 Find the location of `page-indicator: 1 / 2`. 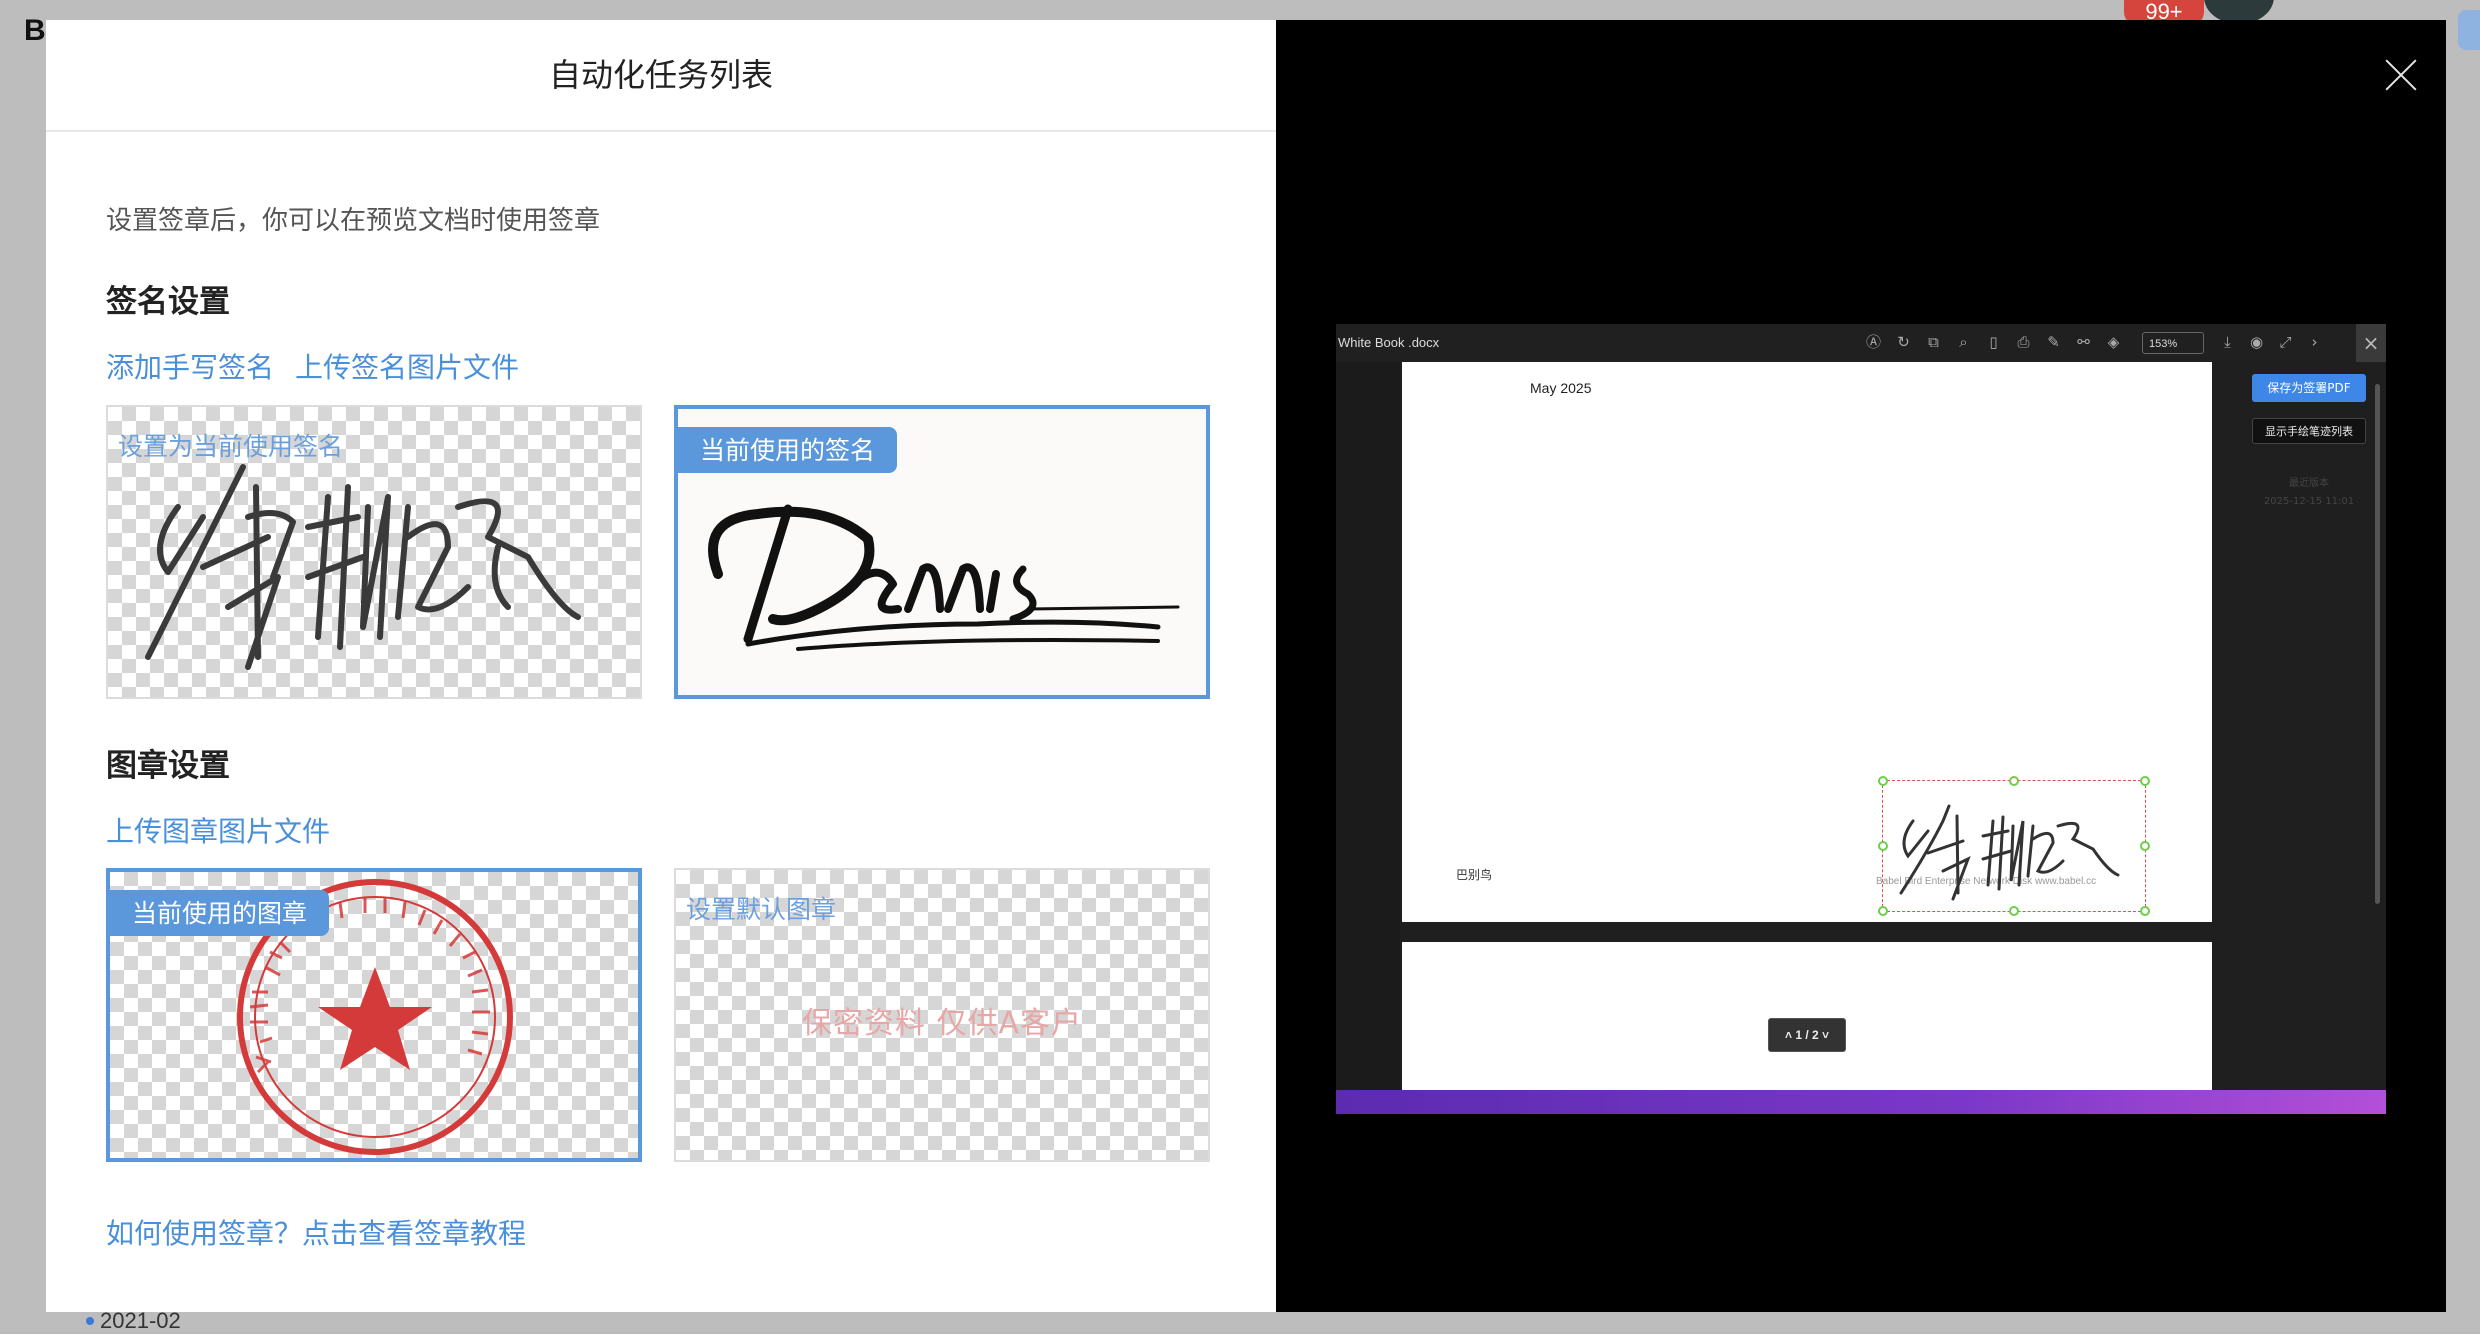

page-indicator: 1 / 2 is located at coordinates (1807, 1035).